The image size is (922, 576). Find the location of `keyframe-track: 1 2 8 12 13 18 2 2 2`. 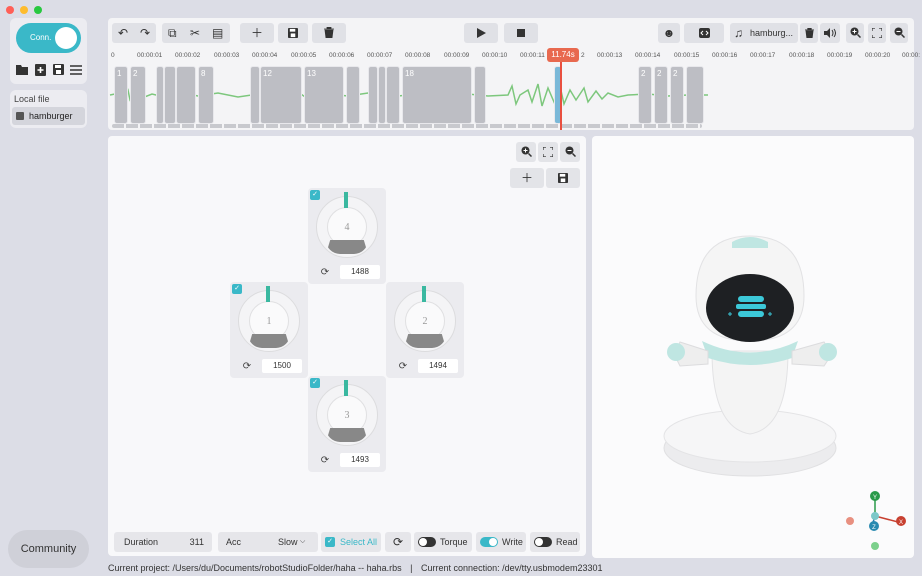

keyframe-track: 1 2 8 12 13 18 2 2 2 is located at coordinates (511, 95).